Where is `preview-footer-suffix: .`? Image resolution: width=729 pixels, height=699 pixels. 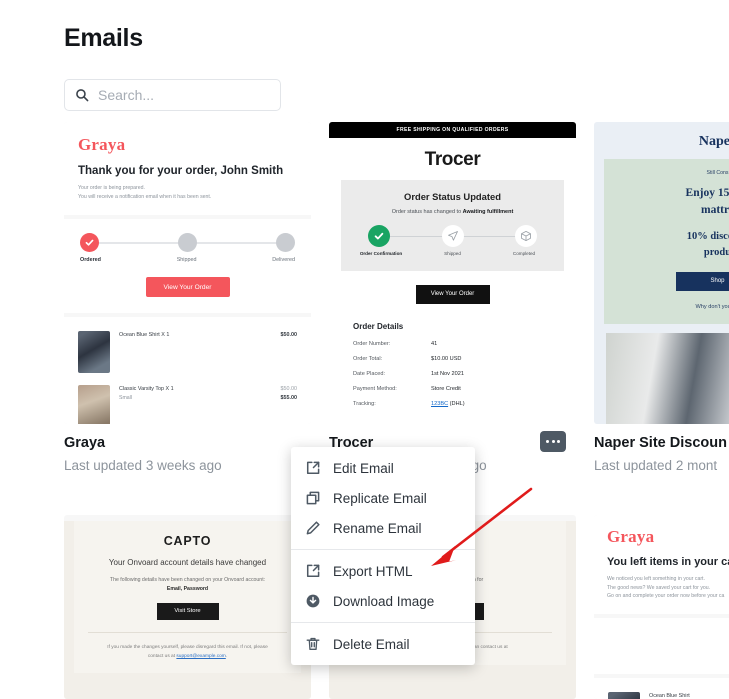 preview-footer-suffix: . is located at coordinates (226, 656).